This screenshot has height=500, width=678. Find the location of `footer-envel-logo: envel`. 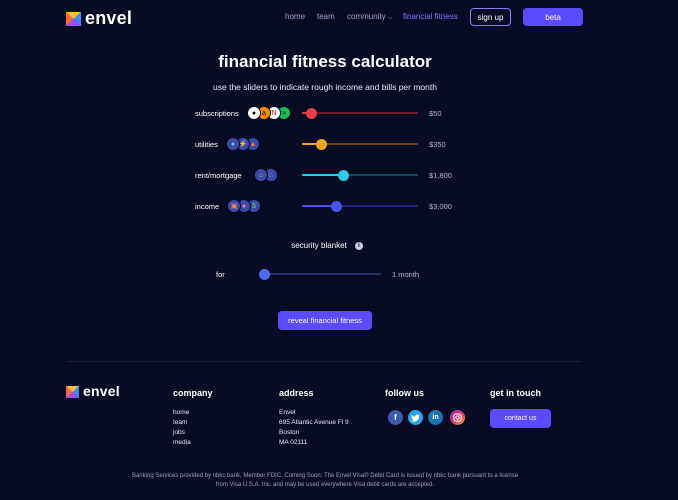

footer-envel-logo: envel is located at coordinates (93, 391).